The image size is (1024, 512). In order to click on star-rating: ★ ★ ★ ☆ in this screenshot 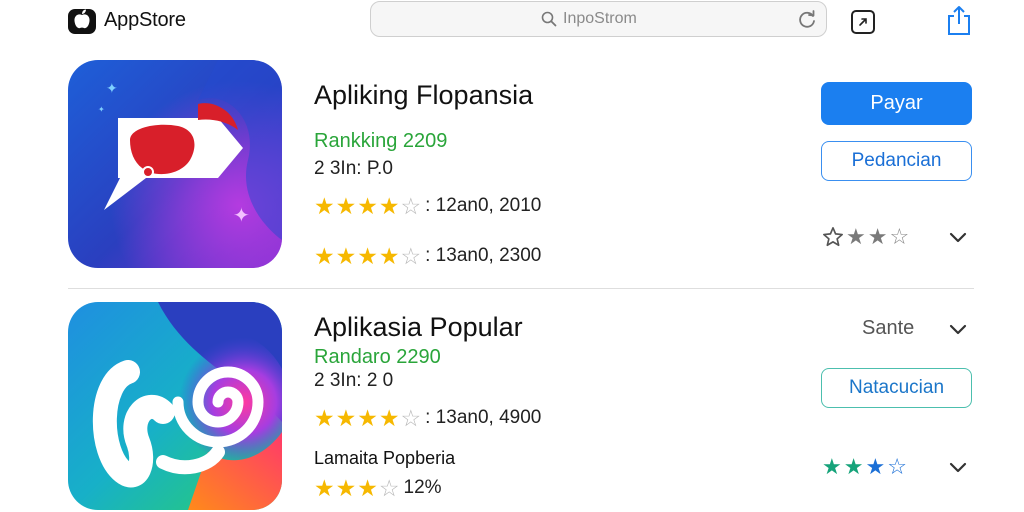, I will do `click(357, 488)`.